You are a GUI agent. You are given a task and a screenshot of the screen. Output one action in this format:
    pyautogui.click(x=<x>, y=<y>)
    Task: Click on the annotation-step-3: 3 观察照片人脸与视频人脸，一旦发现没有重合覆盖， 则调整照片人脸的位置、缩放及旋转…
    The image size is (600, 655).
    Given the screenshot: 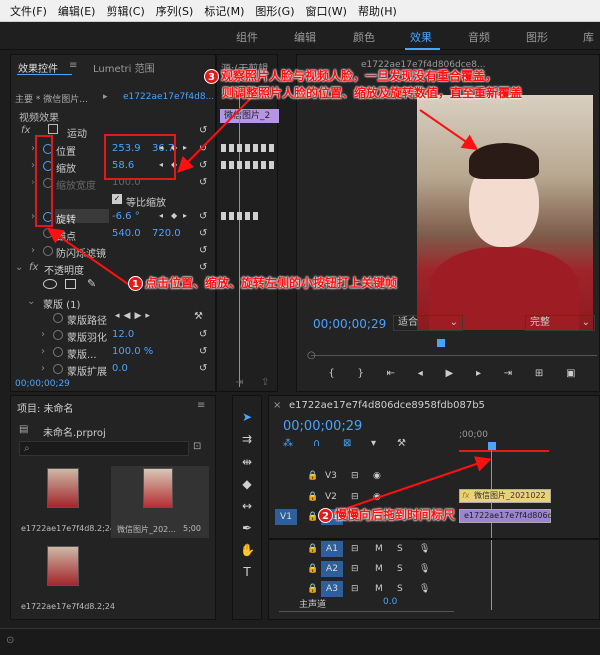 What is the action you would take?
    pyautogui.click(x=363, y=85)
    